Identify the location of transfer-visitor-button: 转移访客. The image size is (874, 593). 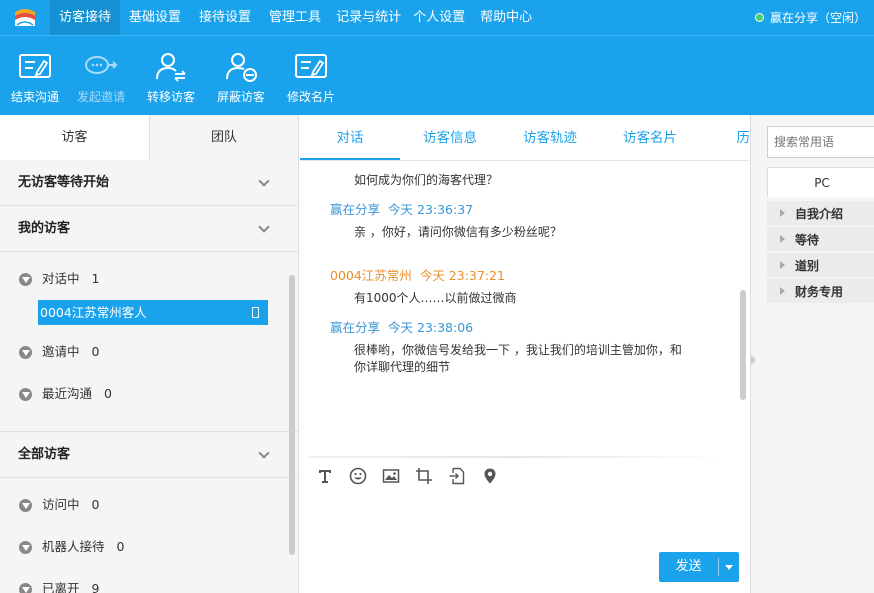
(171, 76).